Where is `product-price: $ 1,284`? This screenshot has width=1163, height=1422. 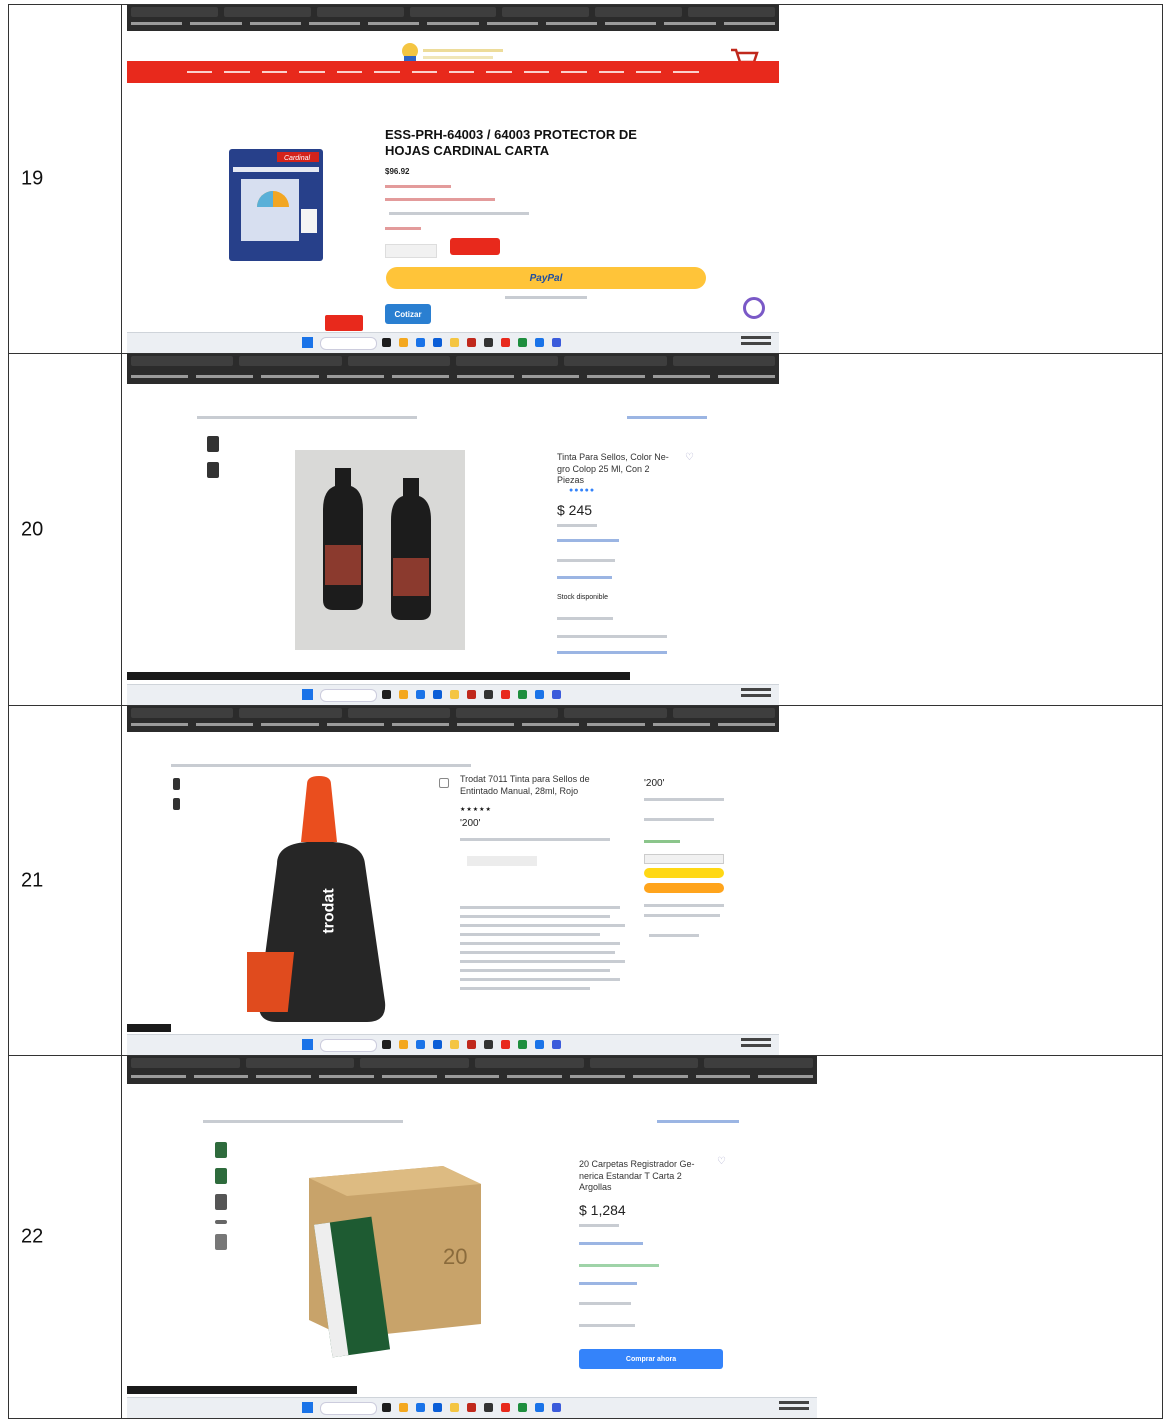 product-price: $ 1,284 is located at coordinates (602, 1210).